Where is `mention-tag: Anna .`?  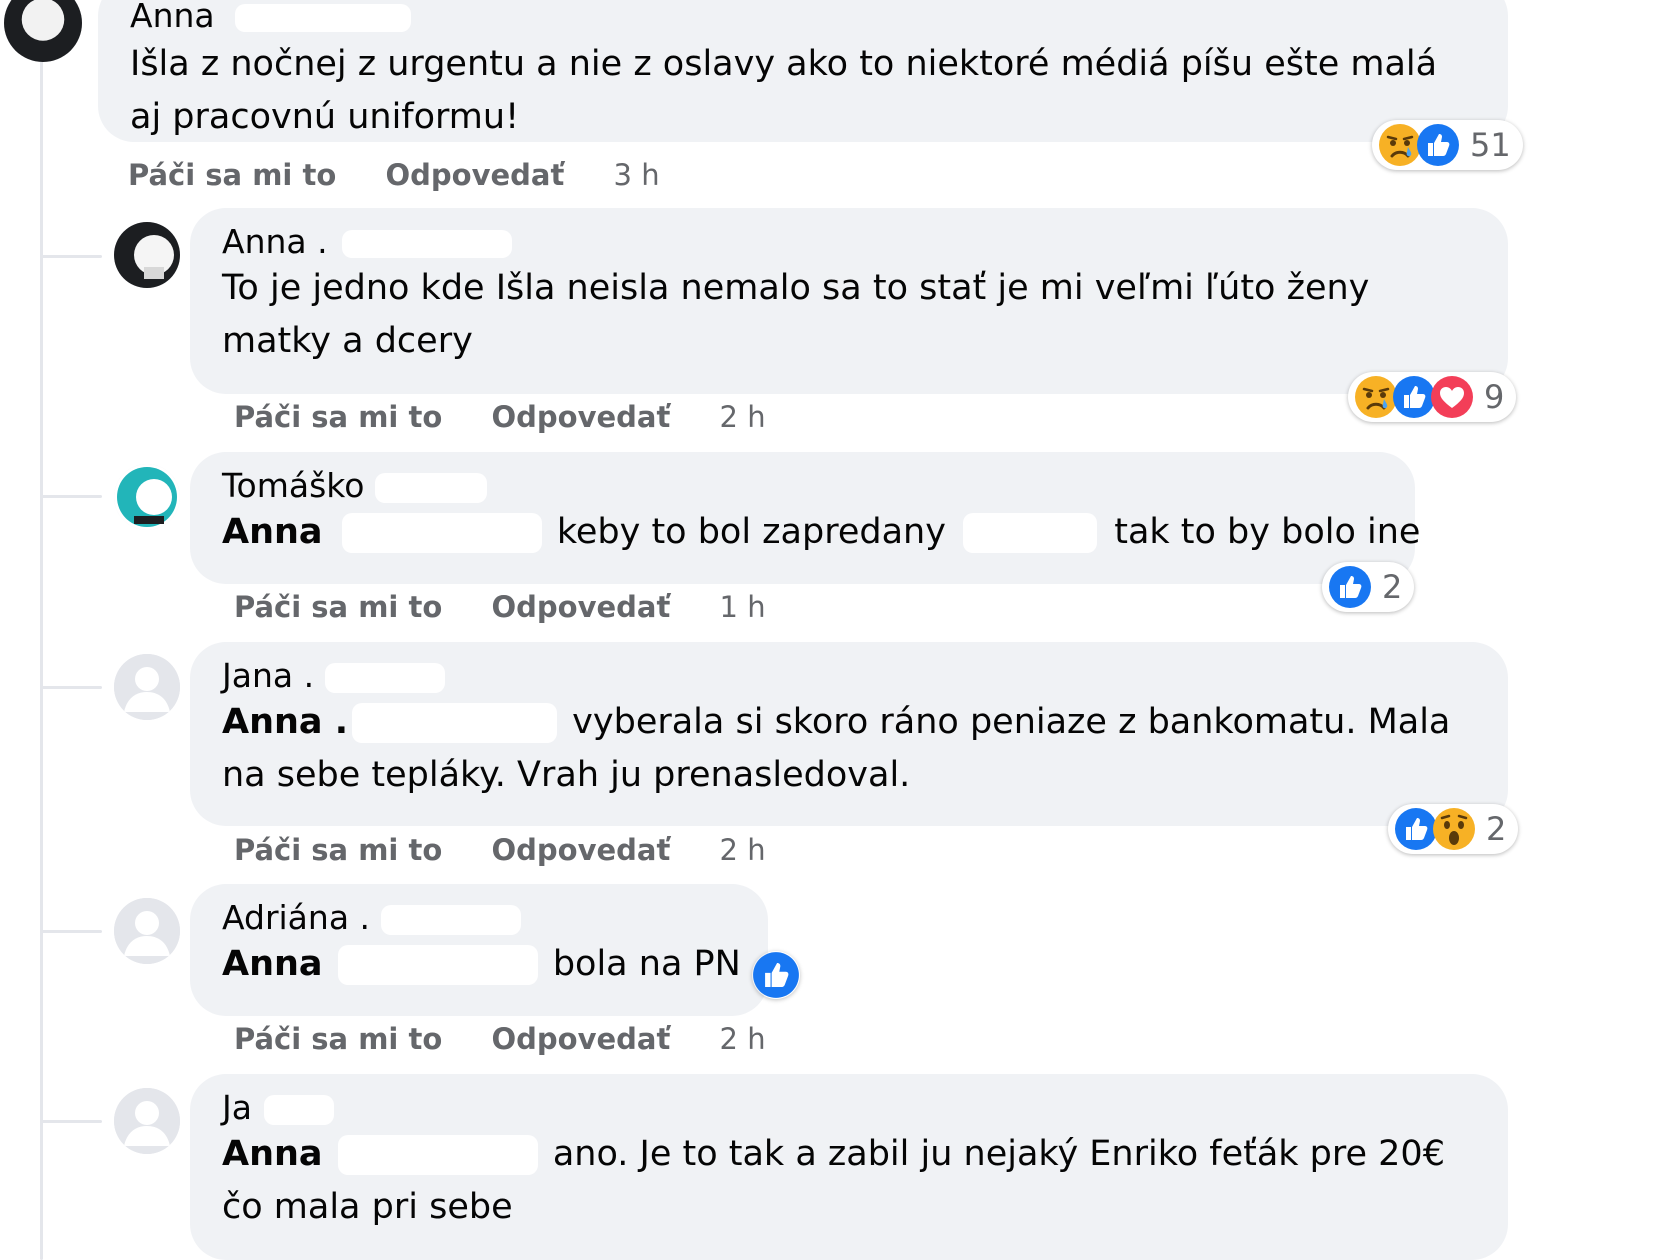 mention-tag: Anna . is located at coordinates (285, 722).